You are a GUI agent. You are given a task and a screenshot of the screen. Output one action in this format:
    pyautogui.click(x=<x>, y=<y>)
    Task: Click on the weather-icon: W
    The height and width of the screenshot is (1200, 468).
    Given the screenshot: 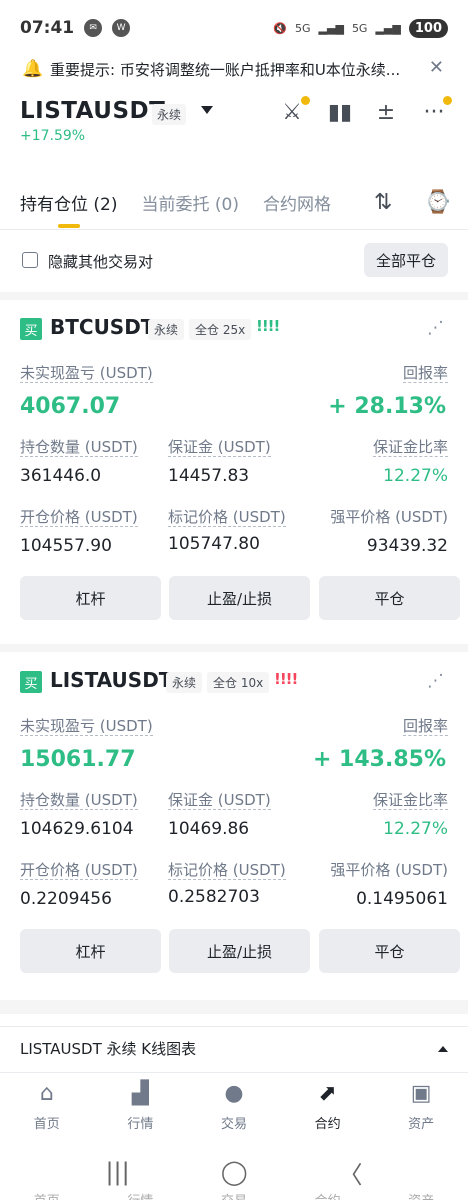 What is the action you would take?
    pyautogui.click(x=121, y=28)
    